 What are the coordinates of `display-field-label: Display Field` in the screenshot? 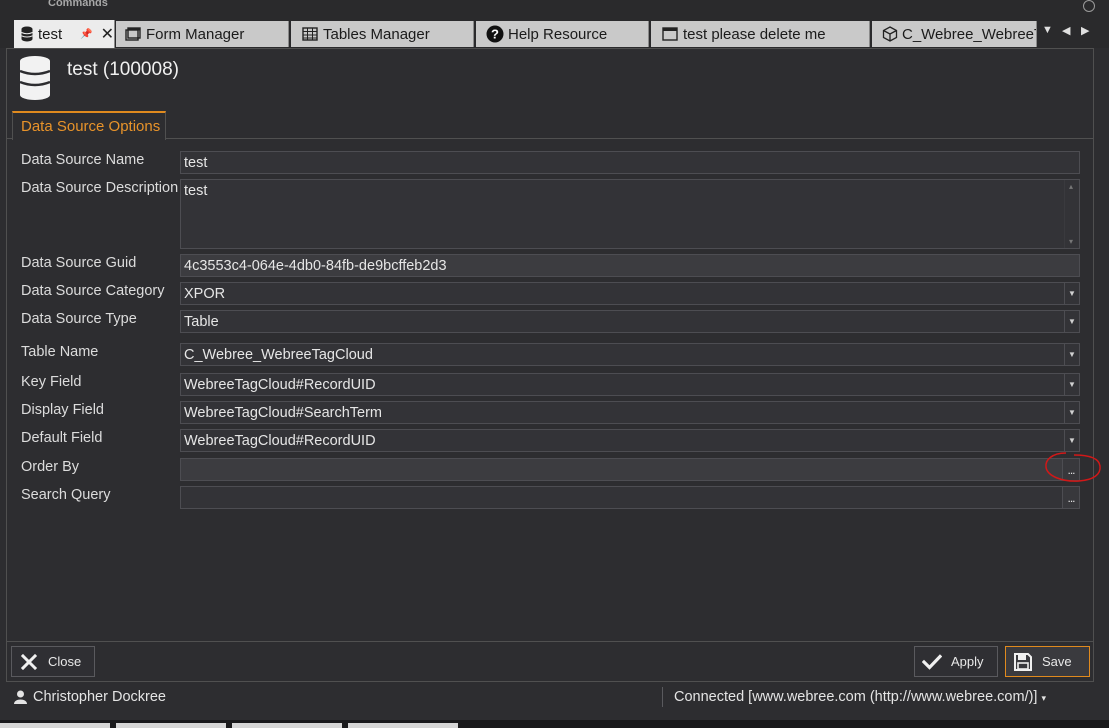 It's located at (62, 410).